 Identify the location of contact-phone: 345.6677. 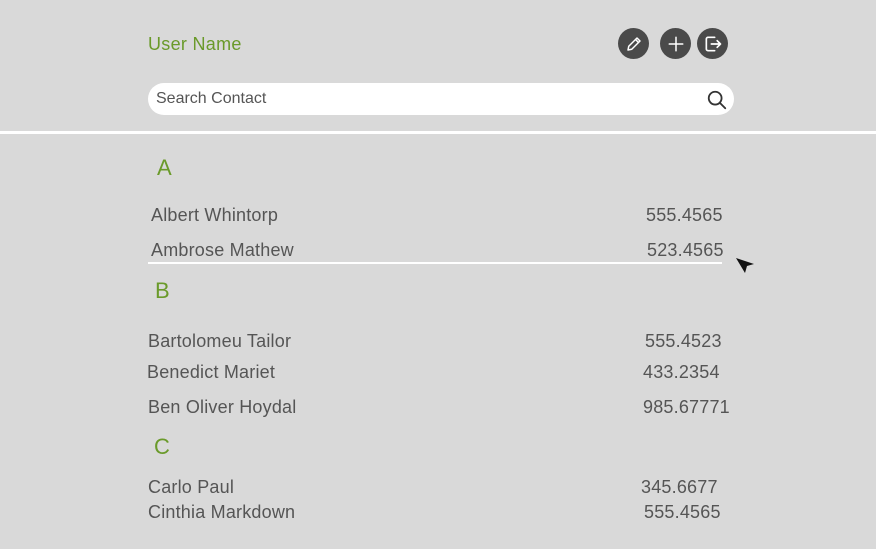
(679, 487).